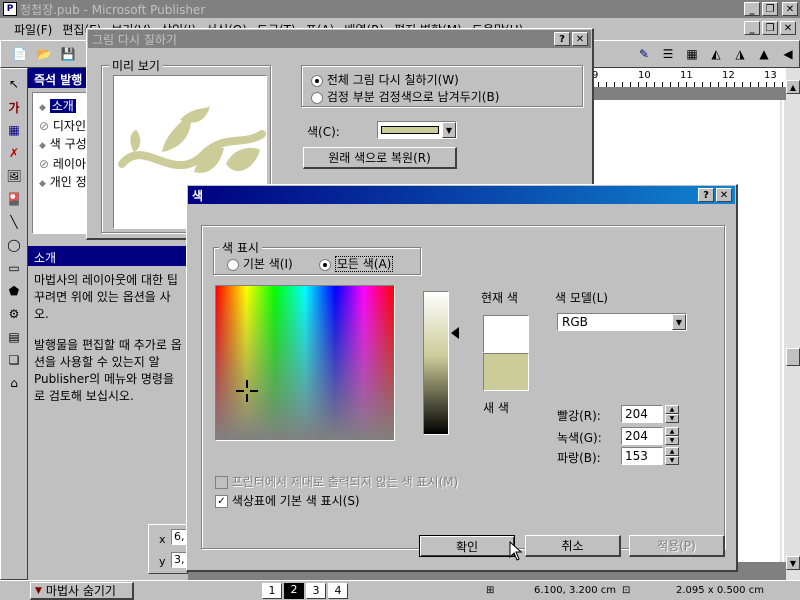  Describe the element at coordinates (467, 546) in the screenshot. I see `ok-button: 확인` at that location.